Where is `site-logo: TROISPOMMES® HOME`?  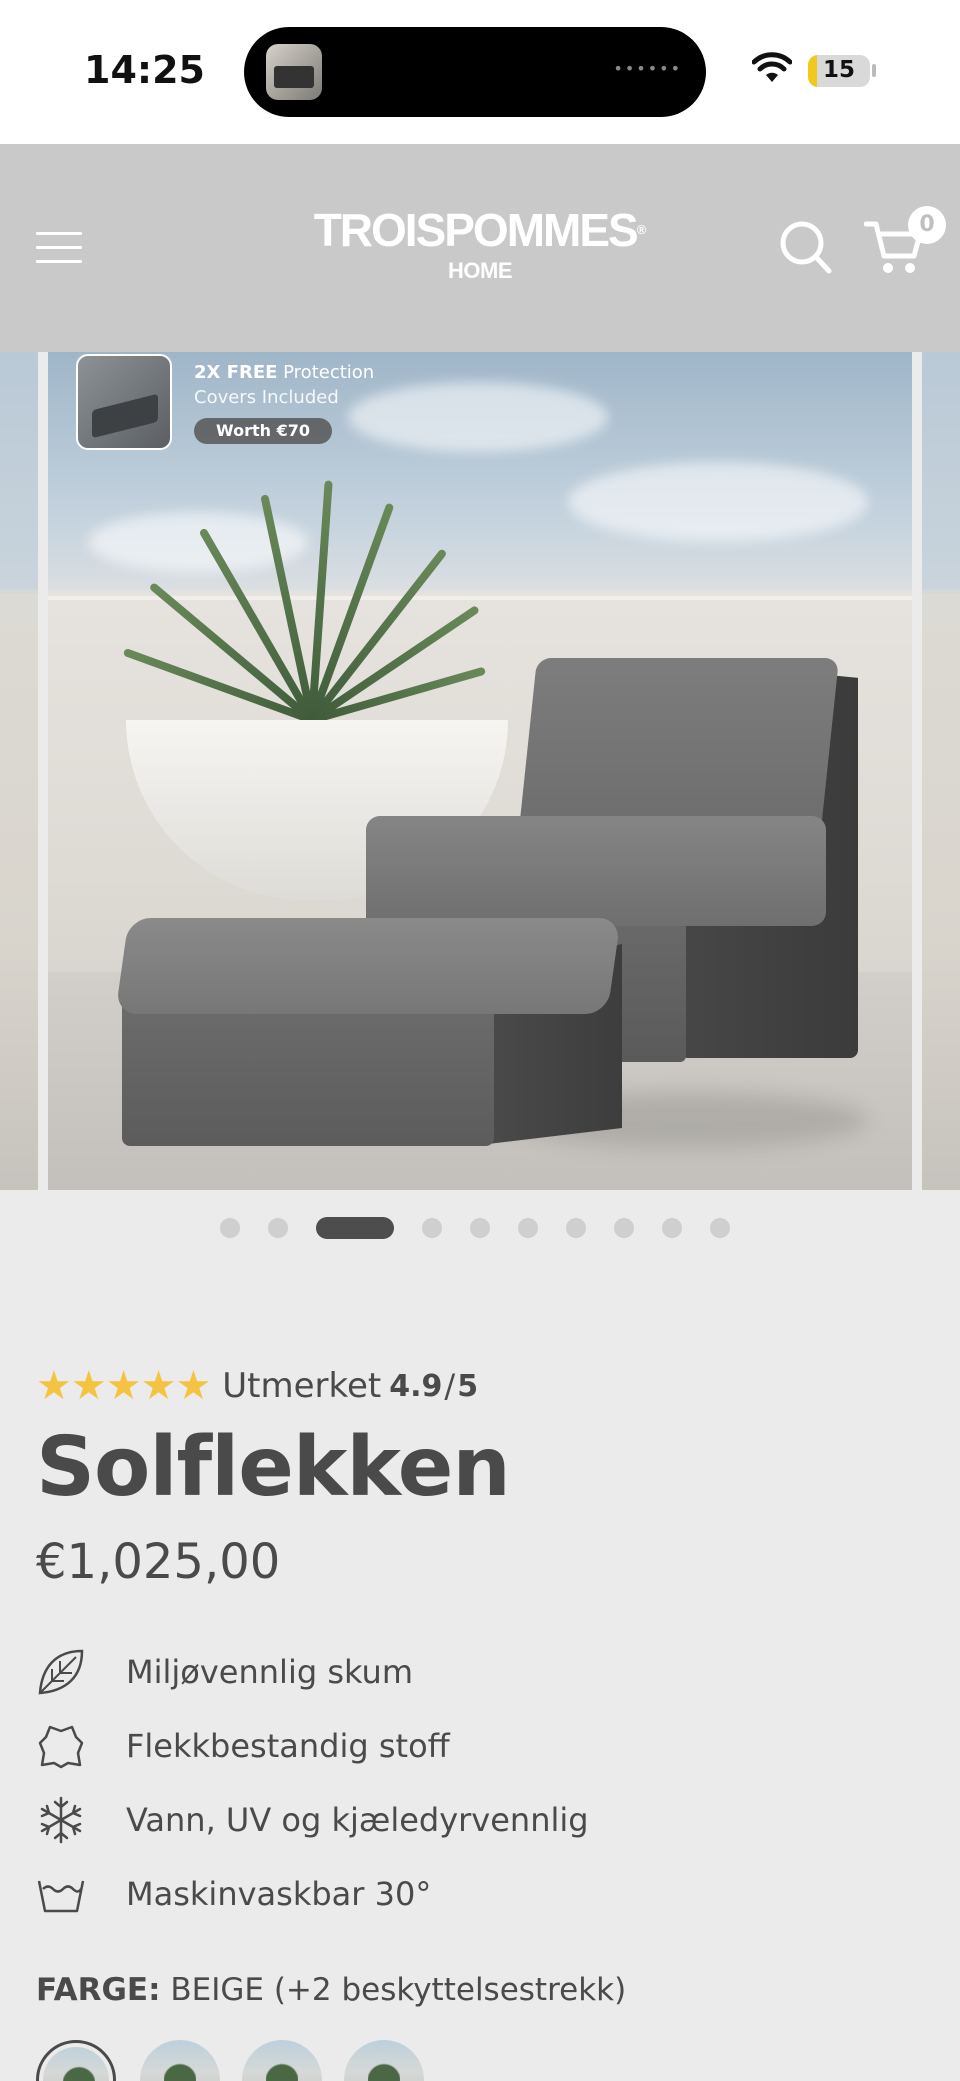
site-logo: TROISPOMMES® HOME is located at coordinates (480, 245).